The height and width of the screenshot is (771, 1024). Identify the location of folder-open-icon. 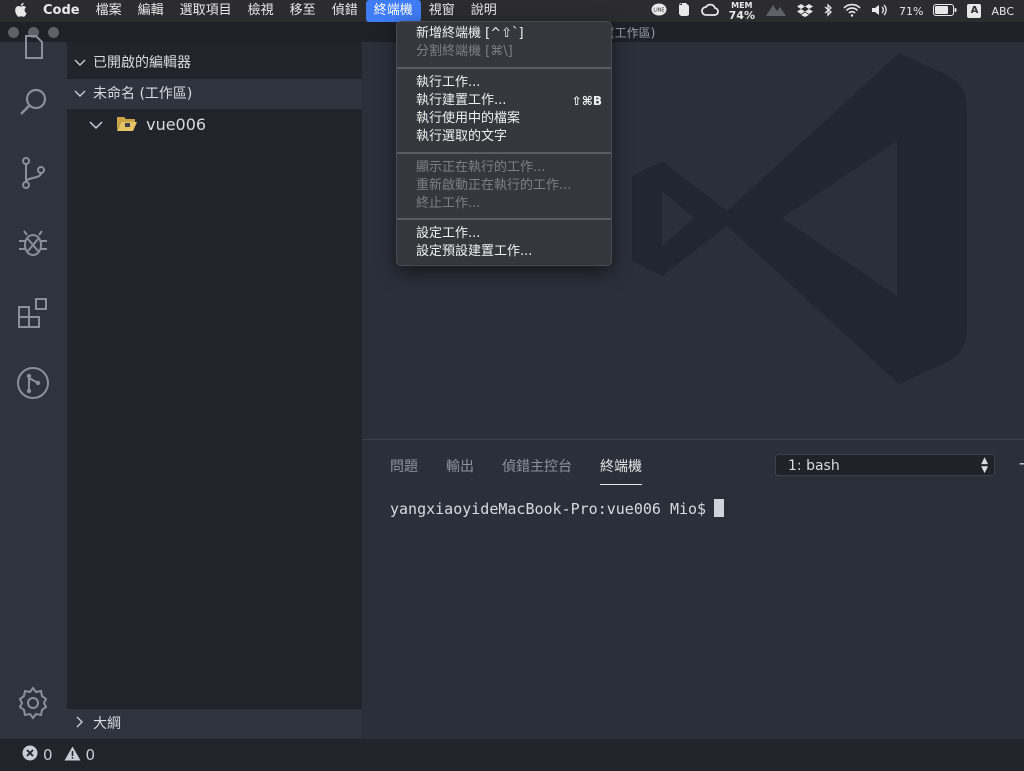
(131, 127).